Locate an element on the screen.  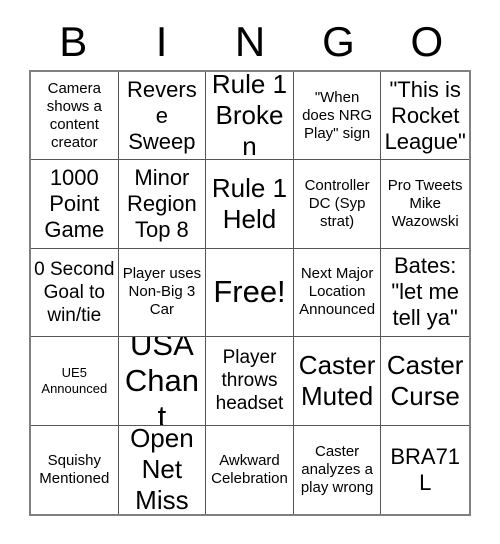
bingo-cell-g5: Caster analyzes a play wrong is located at coordinates (337, 469).